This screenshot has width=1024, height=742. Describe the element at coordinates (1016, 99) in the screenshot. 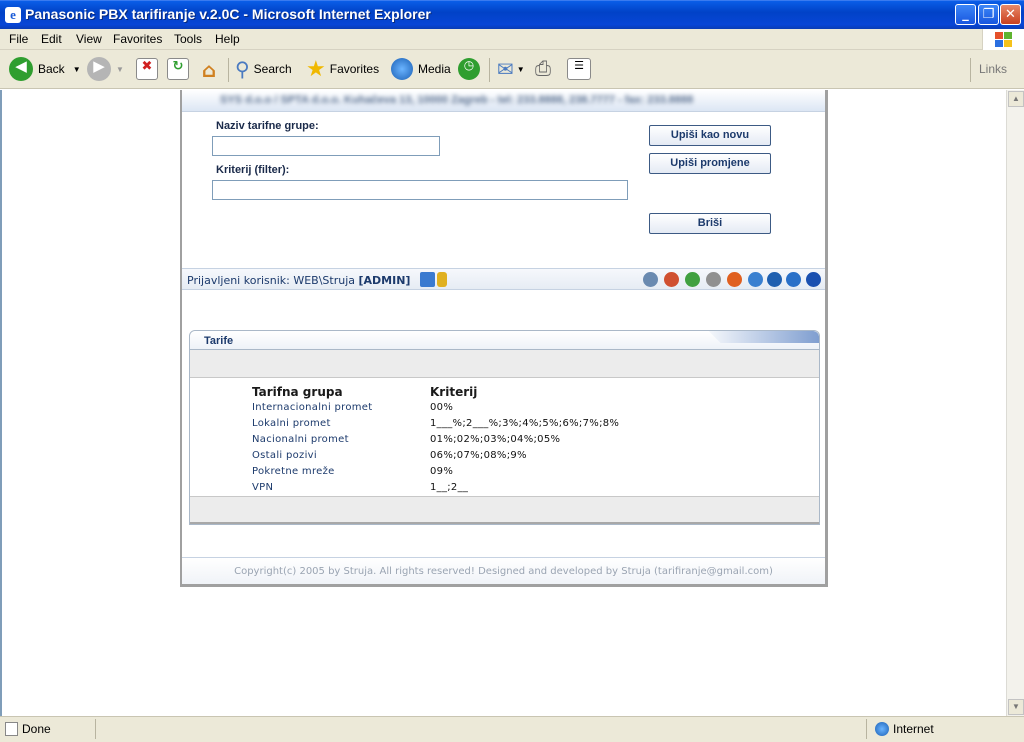

I see `scroll-up-arrow-icon: ▲` at that location.